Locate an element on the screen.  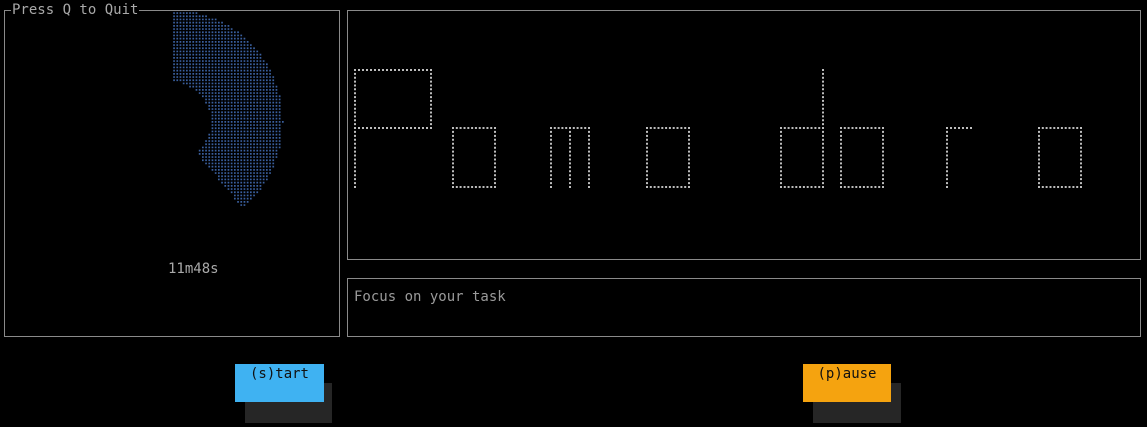
timer-dot-field is located at coordinates (228, 109).